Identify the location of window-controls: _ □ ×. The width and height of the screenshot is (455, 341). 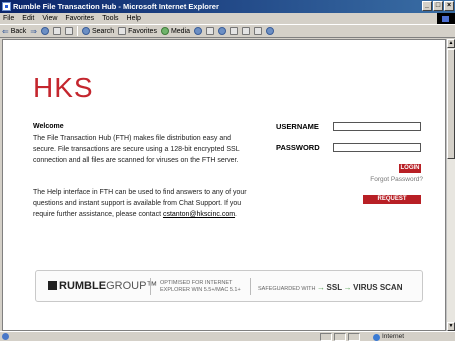
(438, 6).